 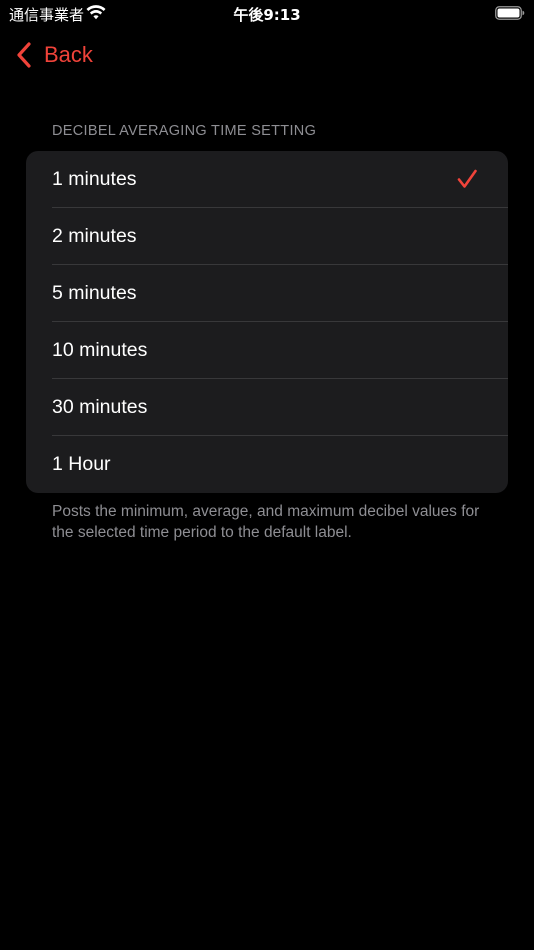 I want to click on option-row-2-minutes: 2 minutes, so click(x=267, y=236).